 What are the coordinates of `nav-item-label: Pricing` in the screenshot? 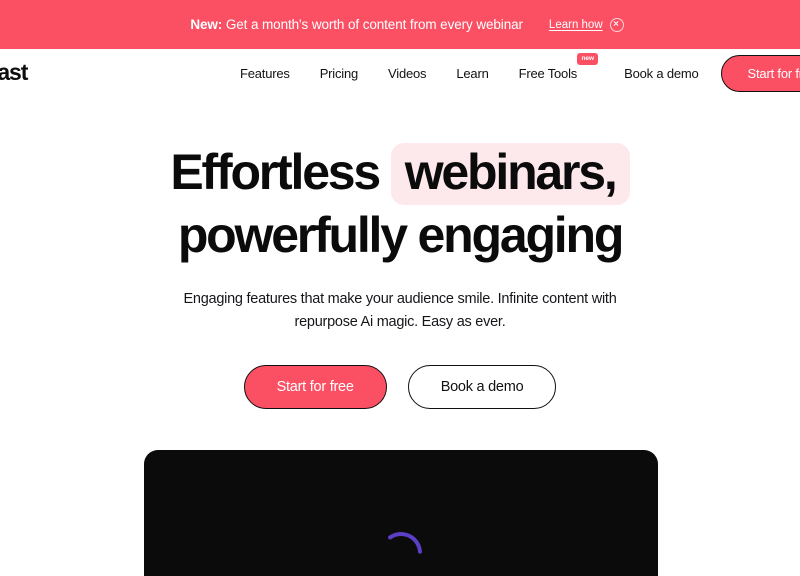 It's located at (339, 73).